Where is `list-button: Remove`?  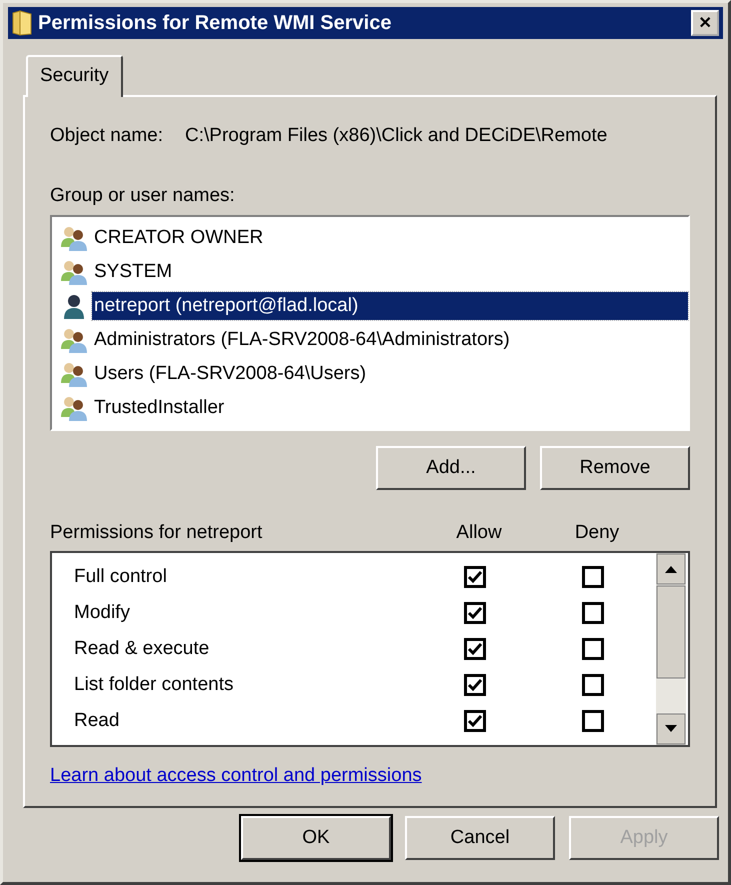 list-button: Remove is located at coordinates (615, 468).